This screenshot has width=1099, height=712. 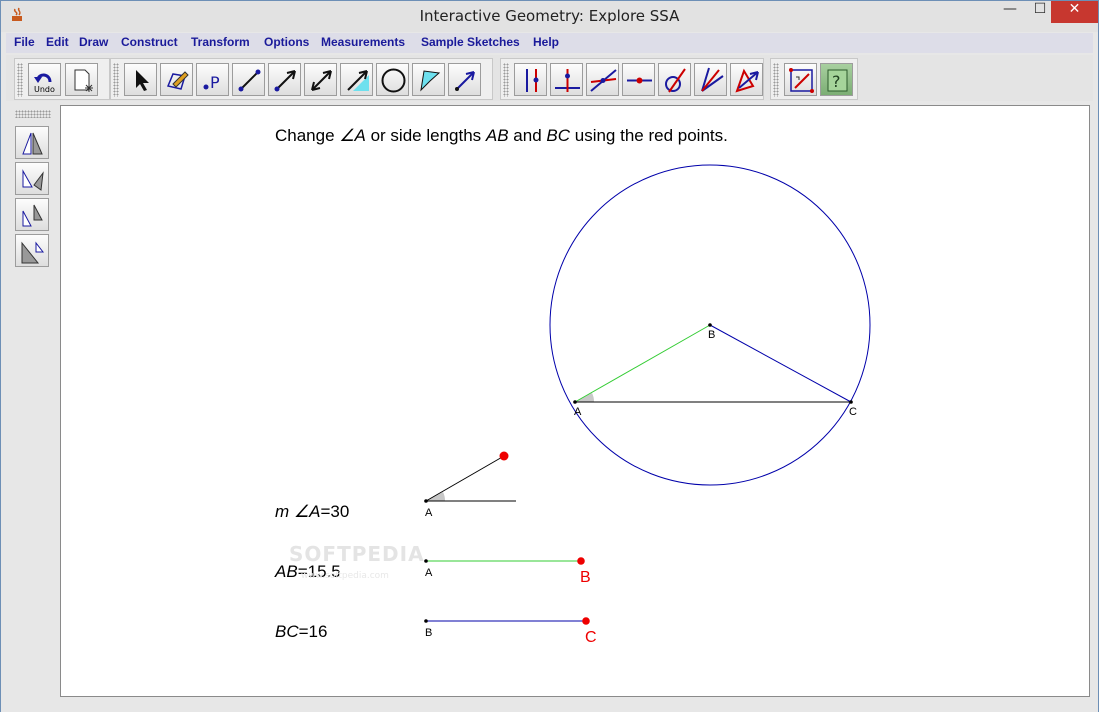 I want to click on perpendicular-tool-button, so click(x=566, y=79).